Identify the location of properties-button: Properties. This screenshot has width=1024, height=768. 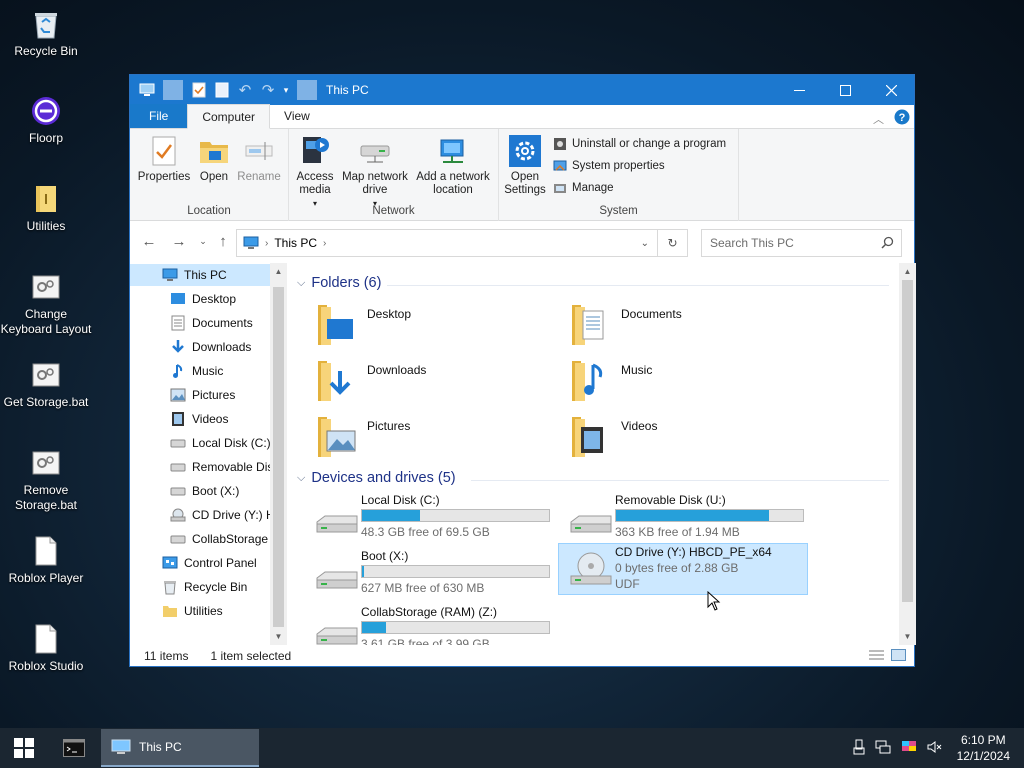
(164, 159).